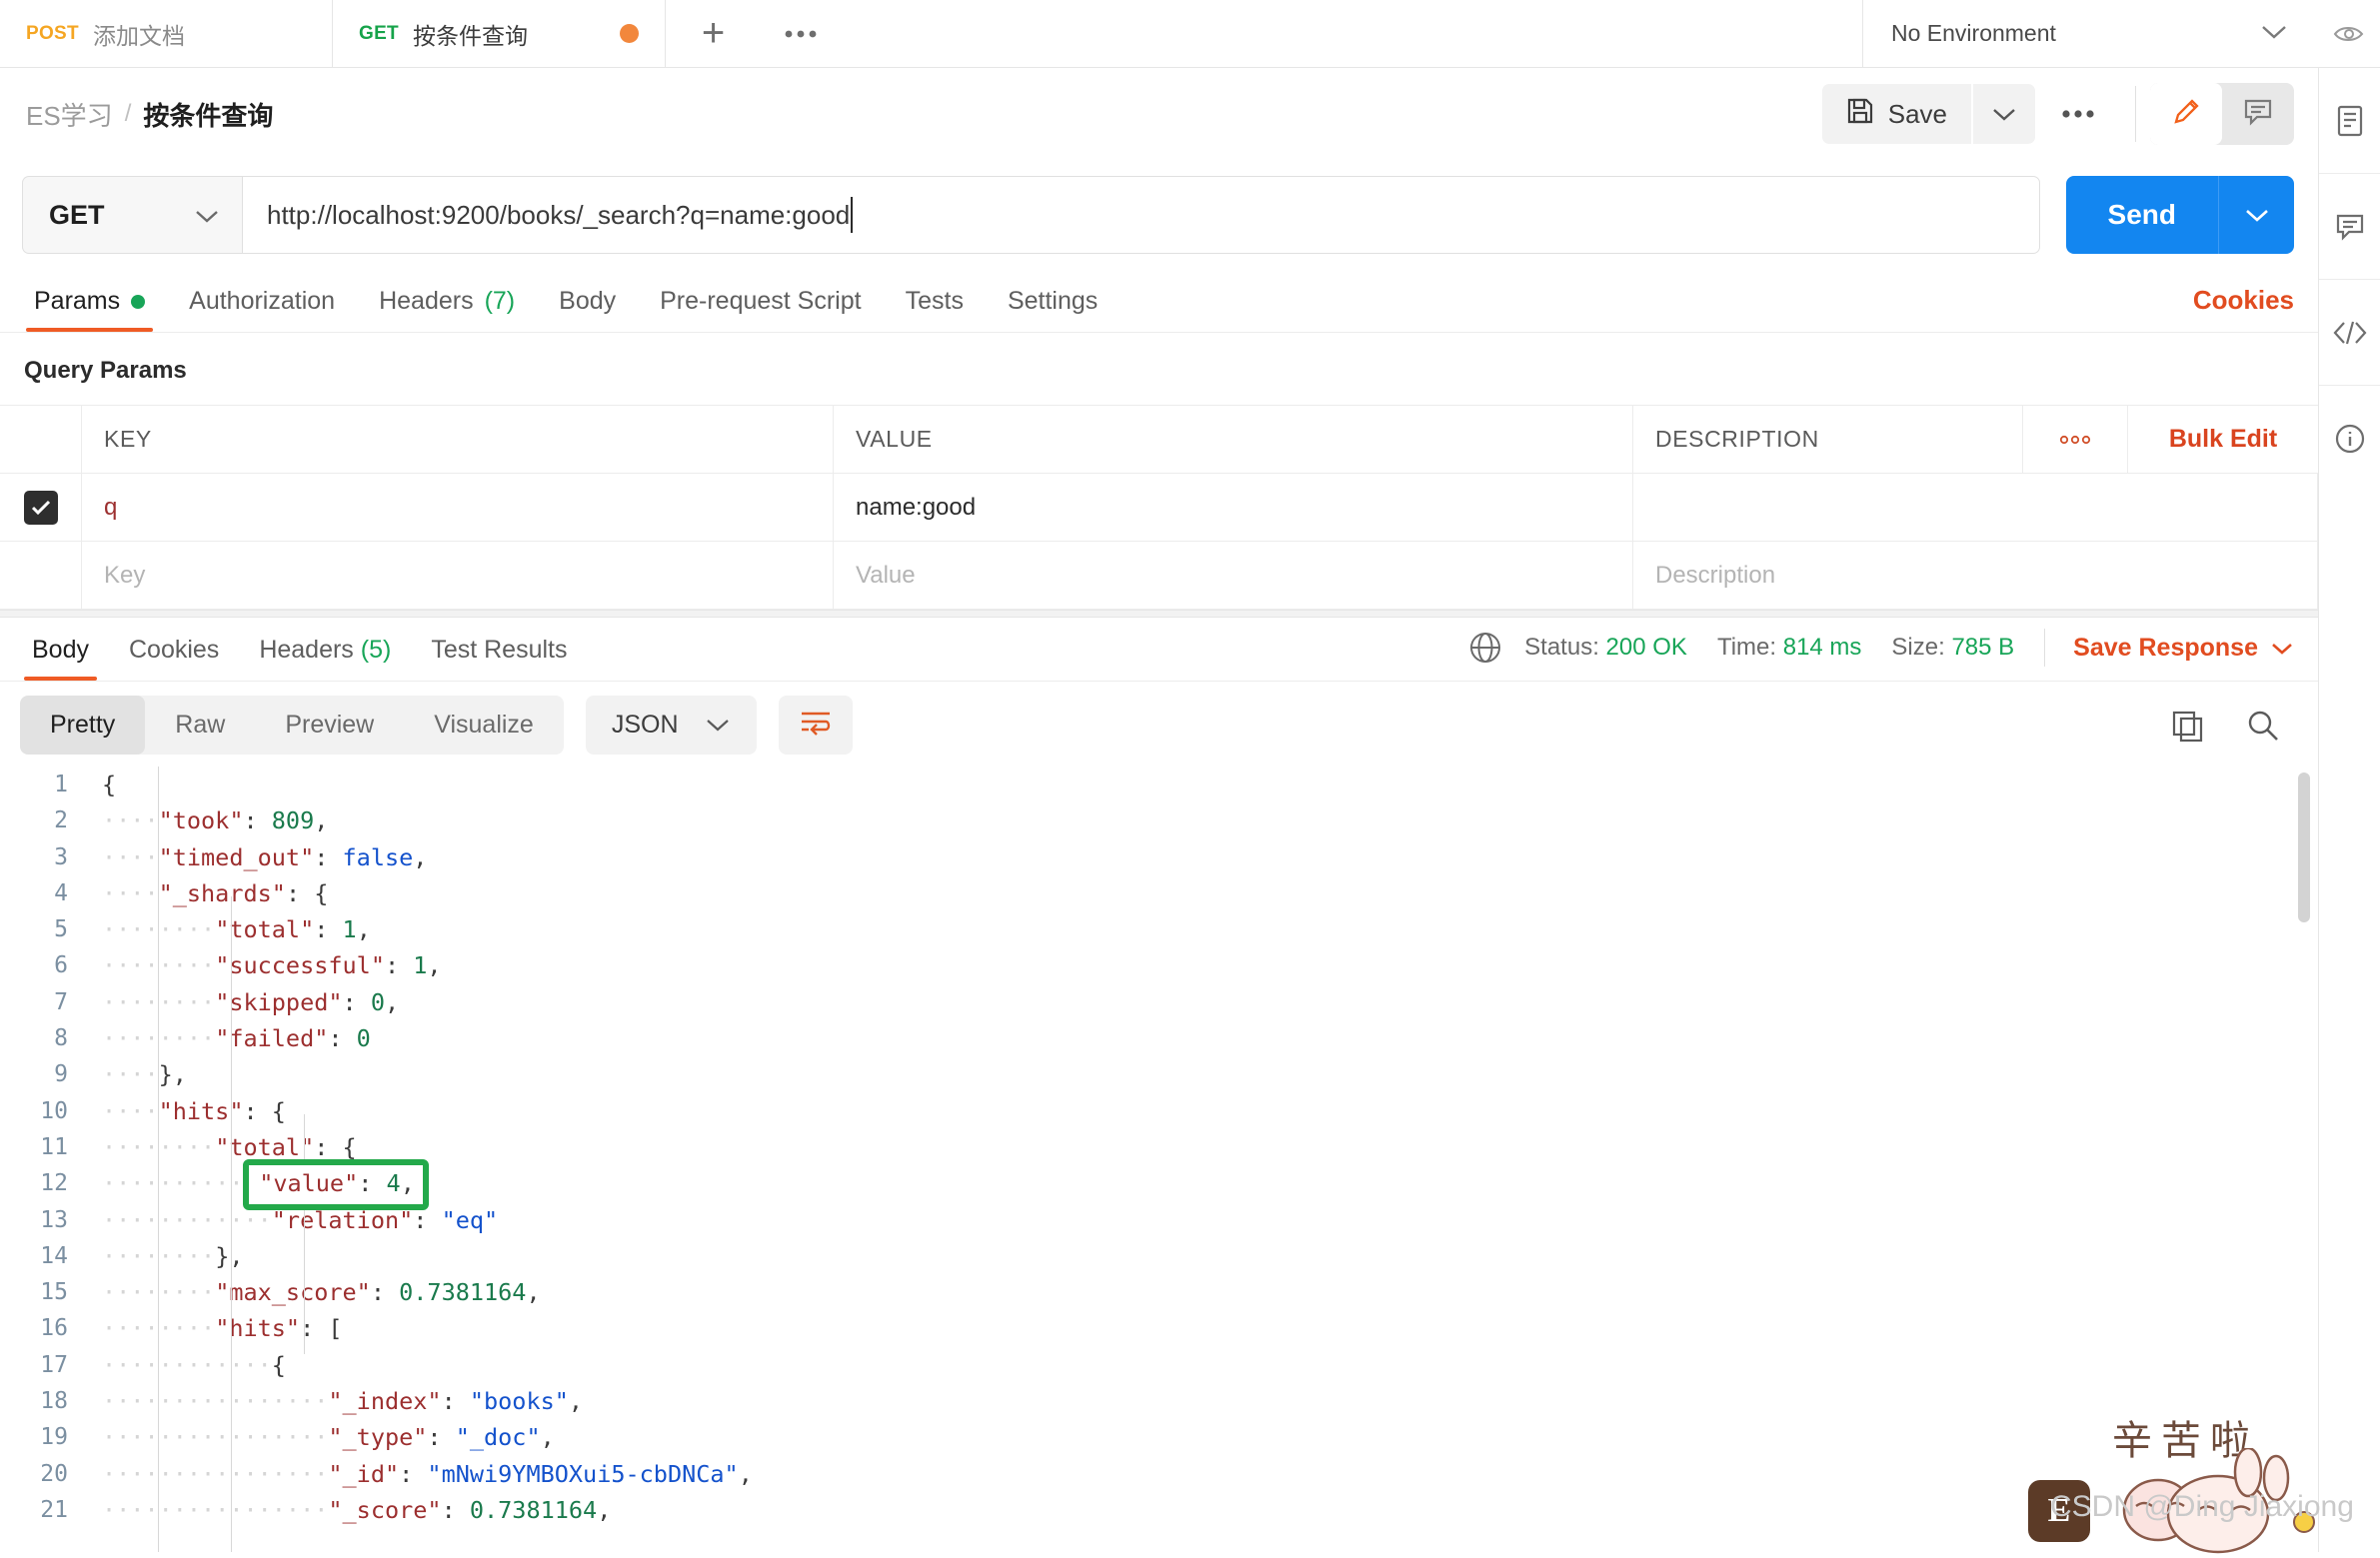 The width and height of the screenshot is (2380, 1558). What do you see at coordinates (458, 507) in the screenshot?
I see `param-key-input: q` at bounding box center [458, 507].